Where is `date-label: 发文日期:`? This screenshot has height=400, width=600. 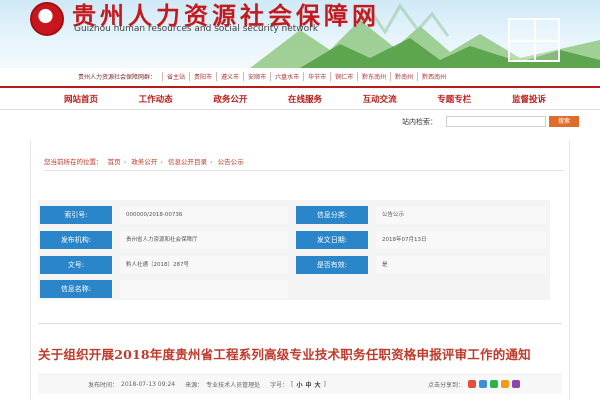 date-label: 发文日期: is located at coordinates (332, 240).